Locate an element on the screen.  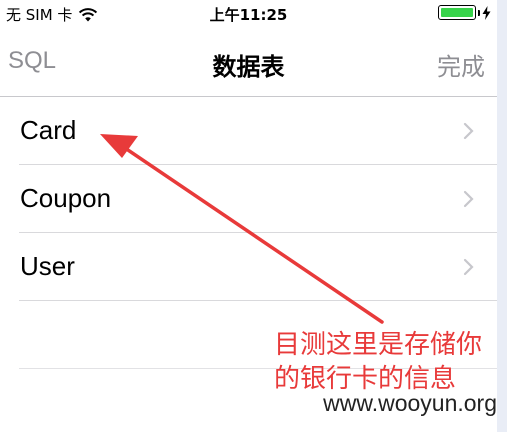
battery-level is located at coordinates (457, 12).